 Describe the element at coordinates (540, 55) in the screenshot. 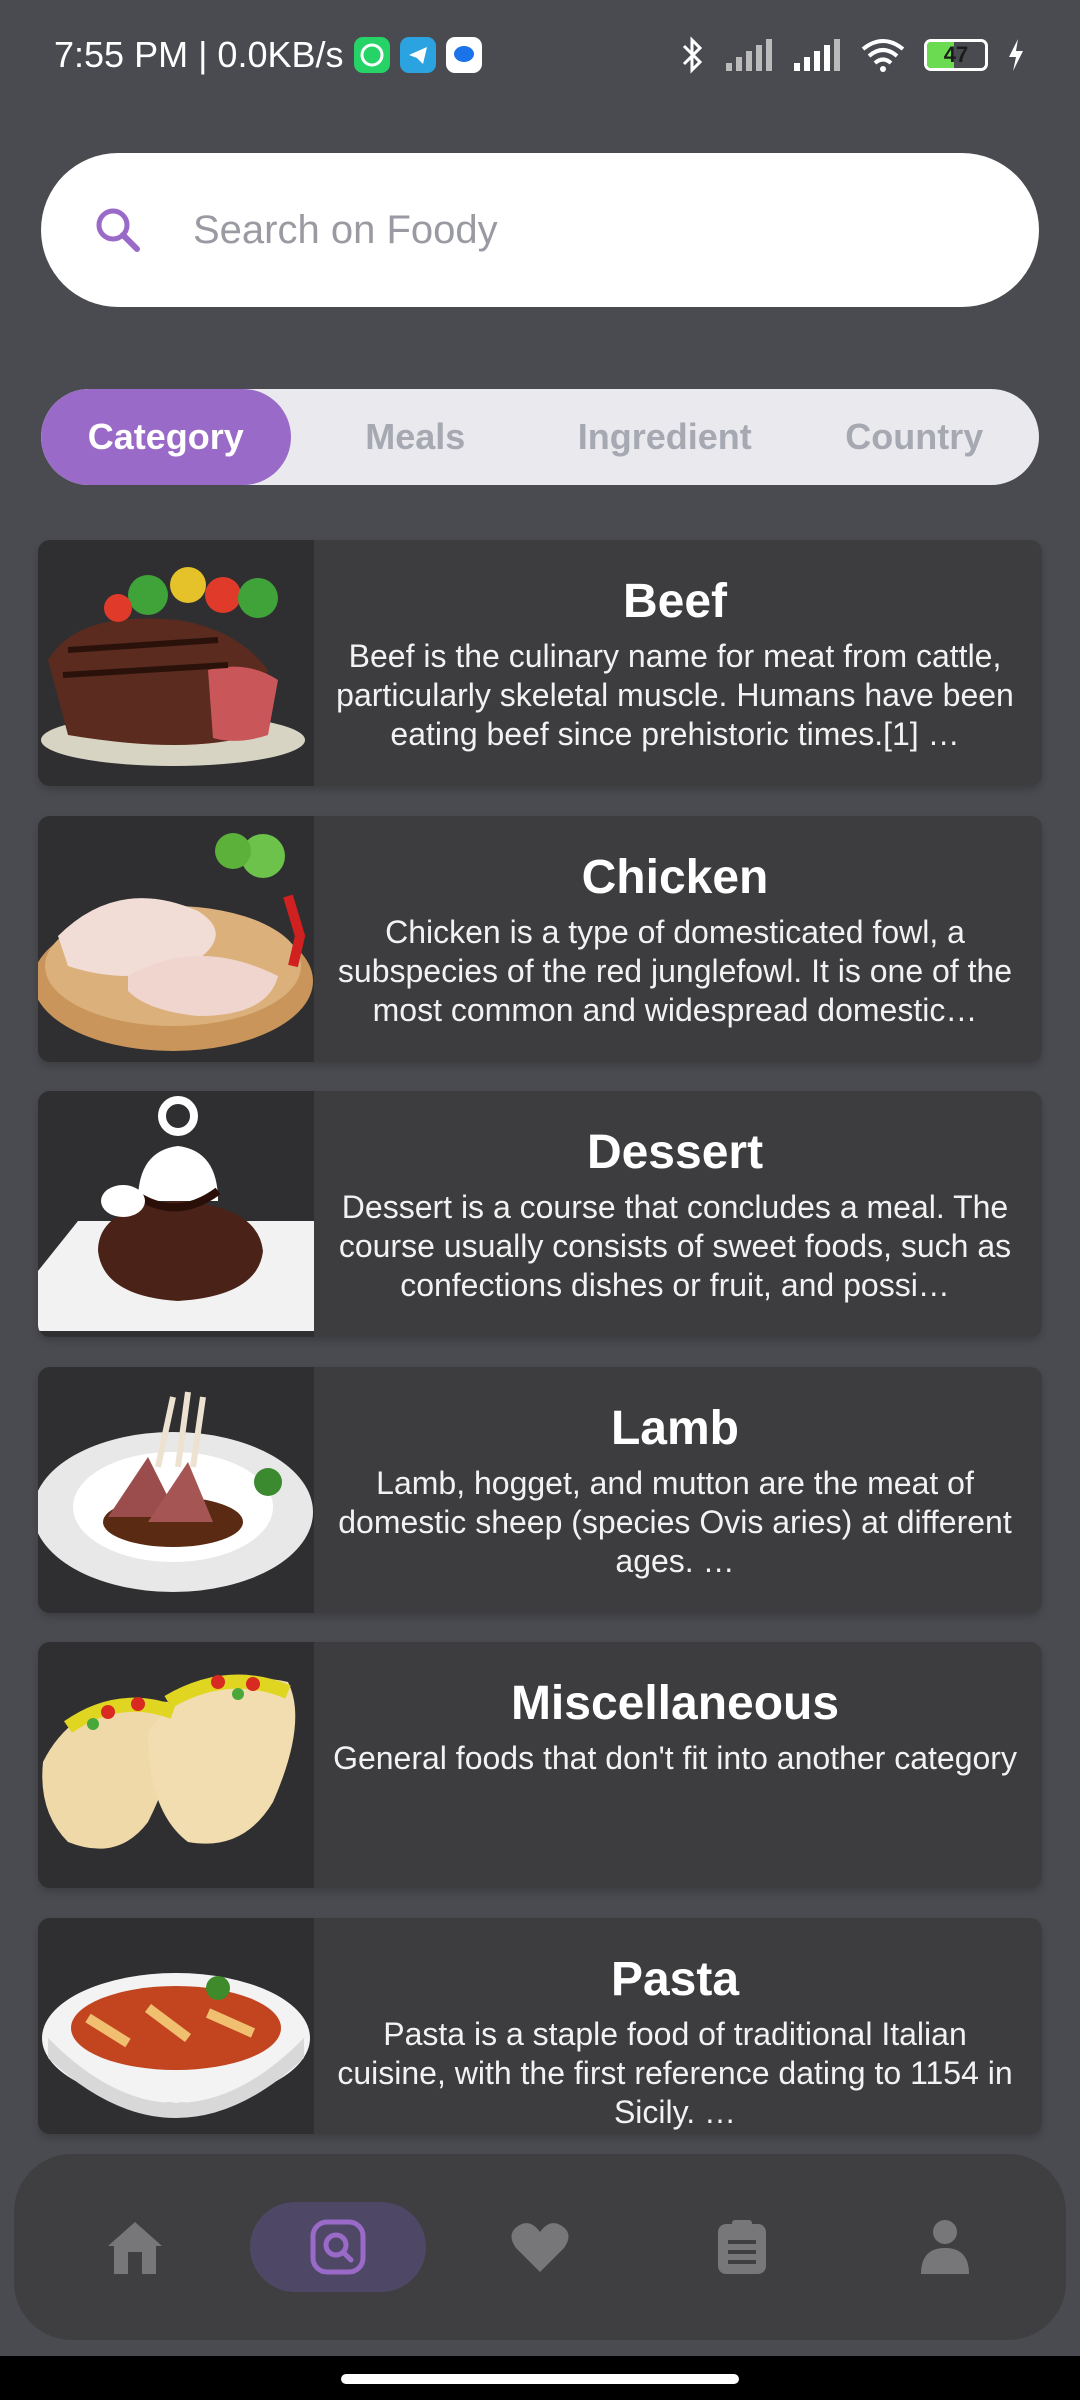

I see `status-bar: 7:55 PM | 0.0KB/s 47` at that location.